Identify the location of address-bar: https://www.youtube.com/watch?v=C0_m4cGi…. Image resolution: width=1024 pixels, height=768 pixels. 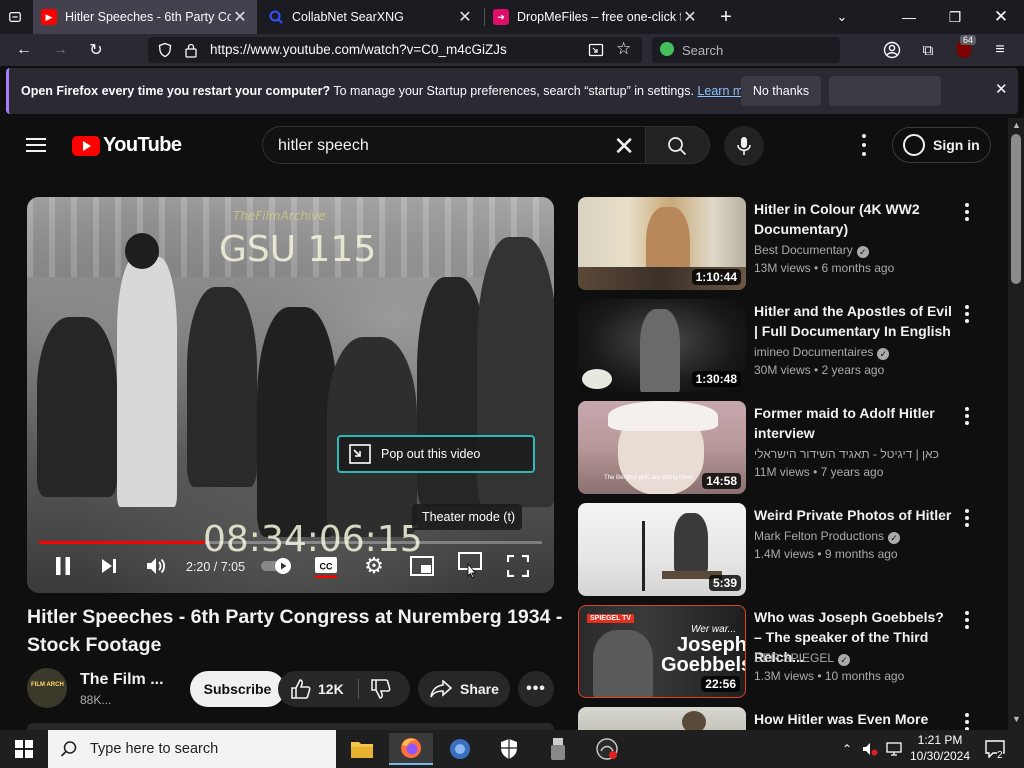
(395, 50).